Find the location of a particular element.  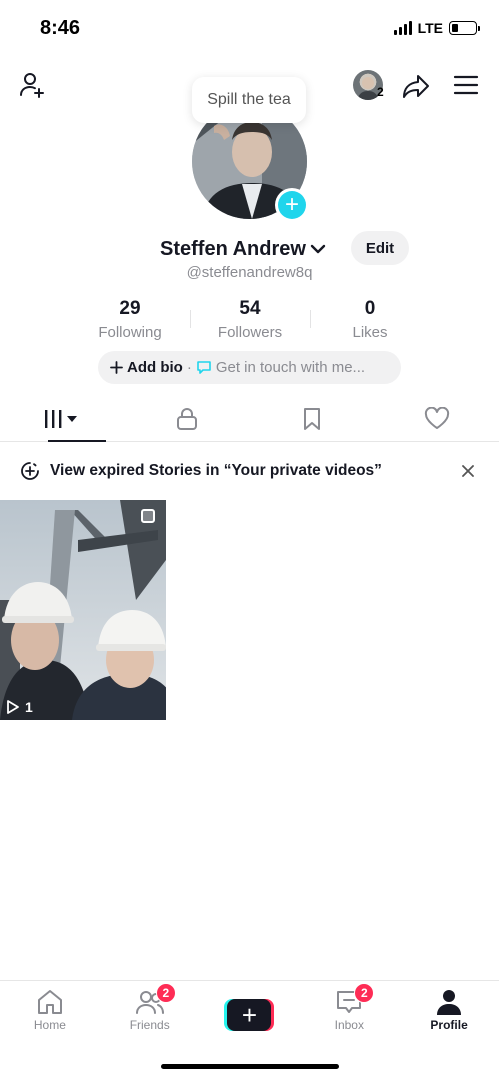

stat-label: Followers is located at coordinates (250, 332).